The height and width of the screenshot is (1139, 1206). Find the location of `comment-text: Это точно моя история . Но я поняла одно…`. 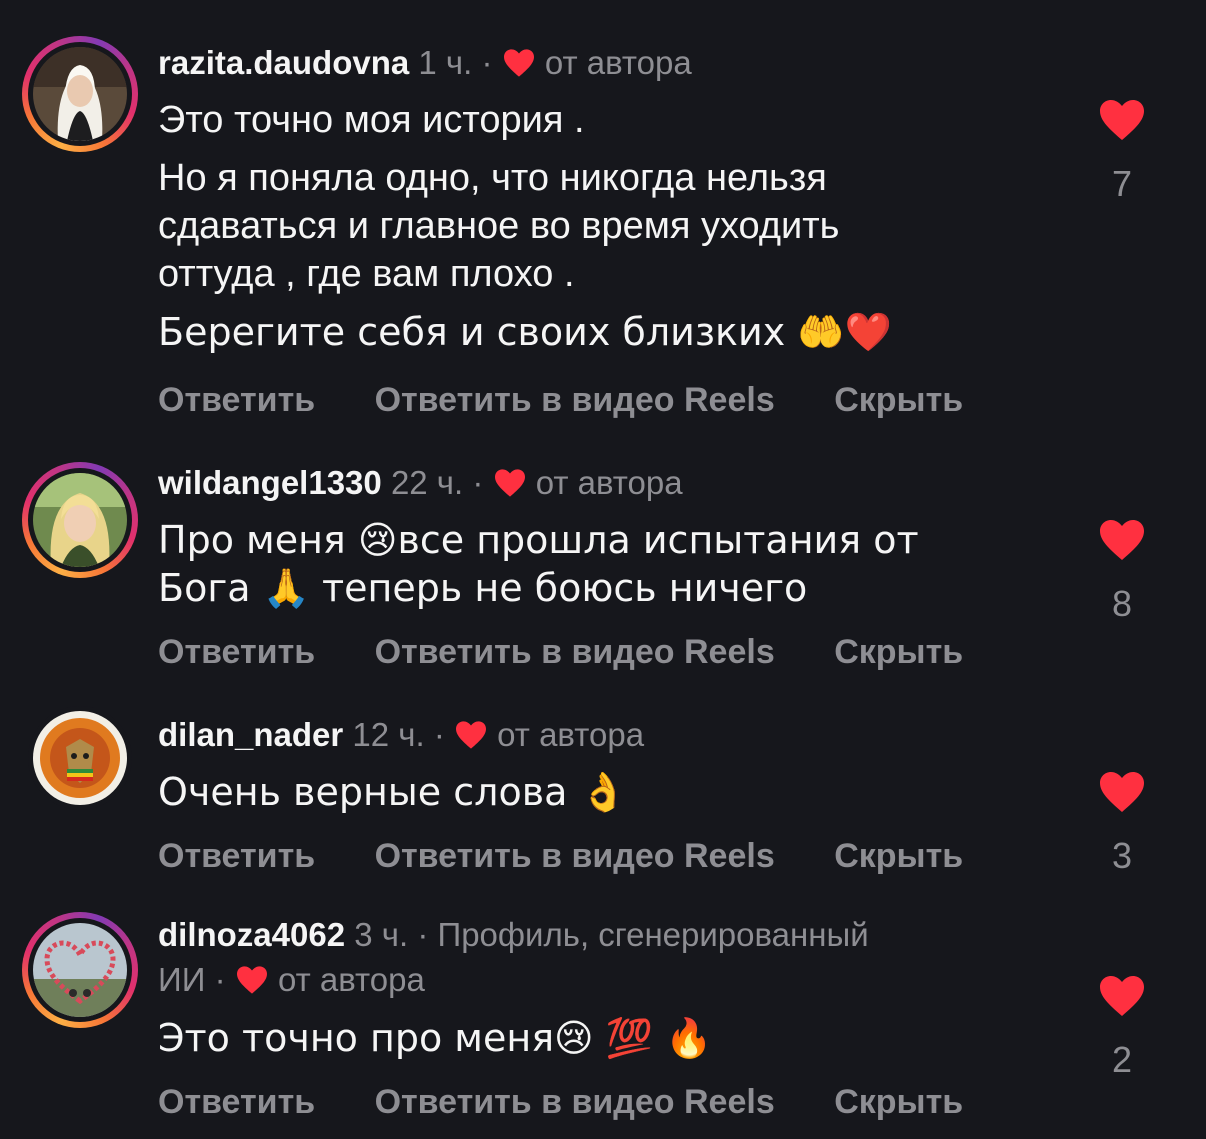

comment-text: Это точно моя история . Но я поняла одно… is located at coordinates (525, 226).